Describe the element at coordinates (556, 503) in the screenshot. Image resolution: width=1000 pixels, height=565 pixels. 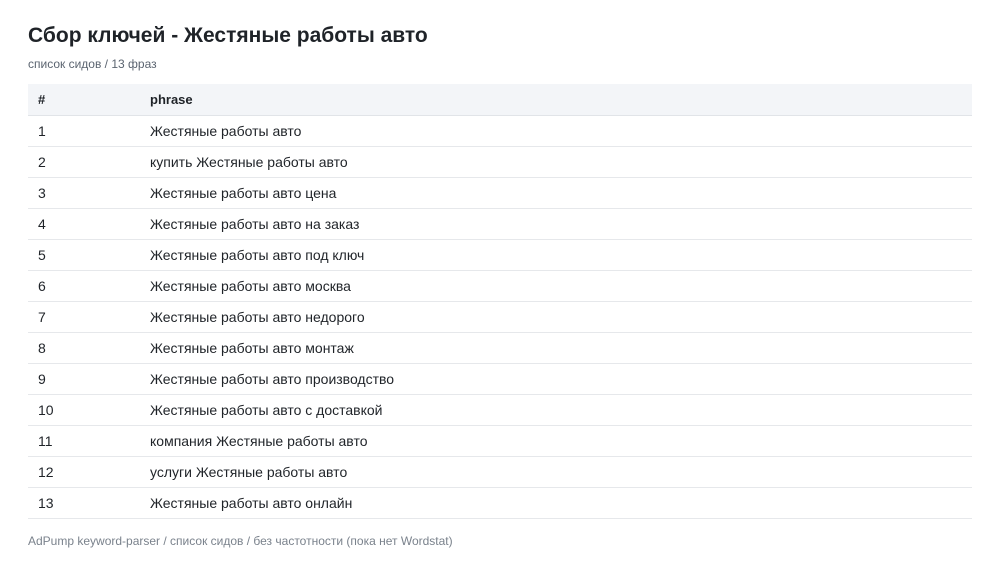
I see `row-phrase: Жестяные работы авто онлайн` at that location.